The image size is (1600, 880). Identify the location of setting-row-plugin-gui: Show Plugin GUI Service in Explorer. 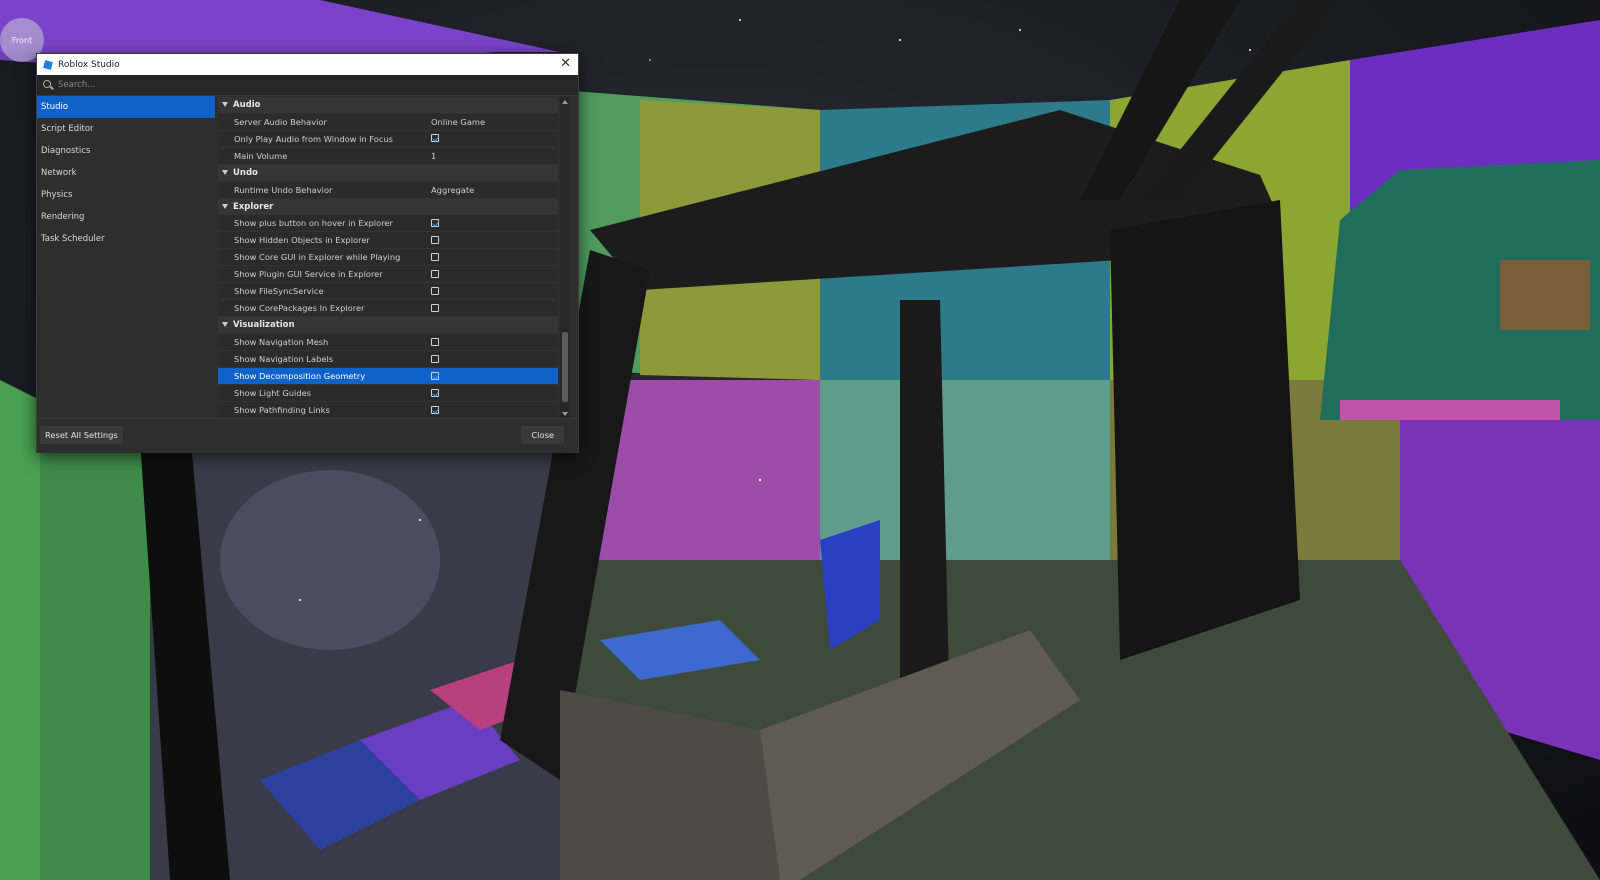
(388, 275).